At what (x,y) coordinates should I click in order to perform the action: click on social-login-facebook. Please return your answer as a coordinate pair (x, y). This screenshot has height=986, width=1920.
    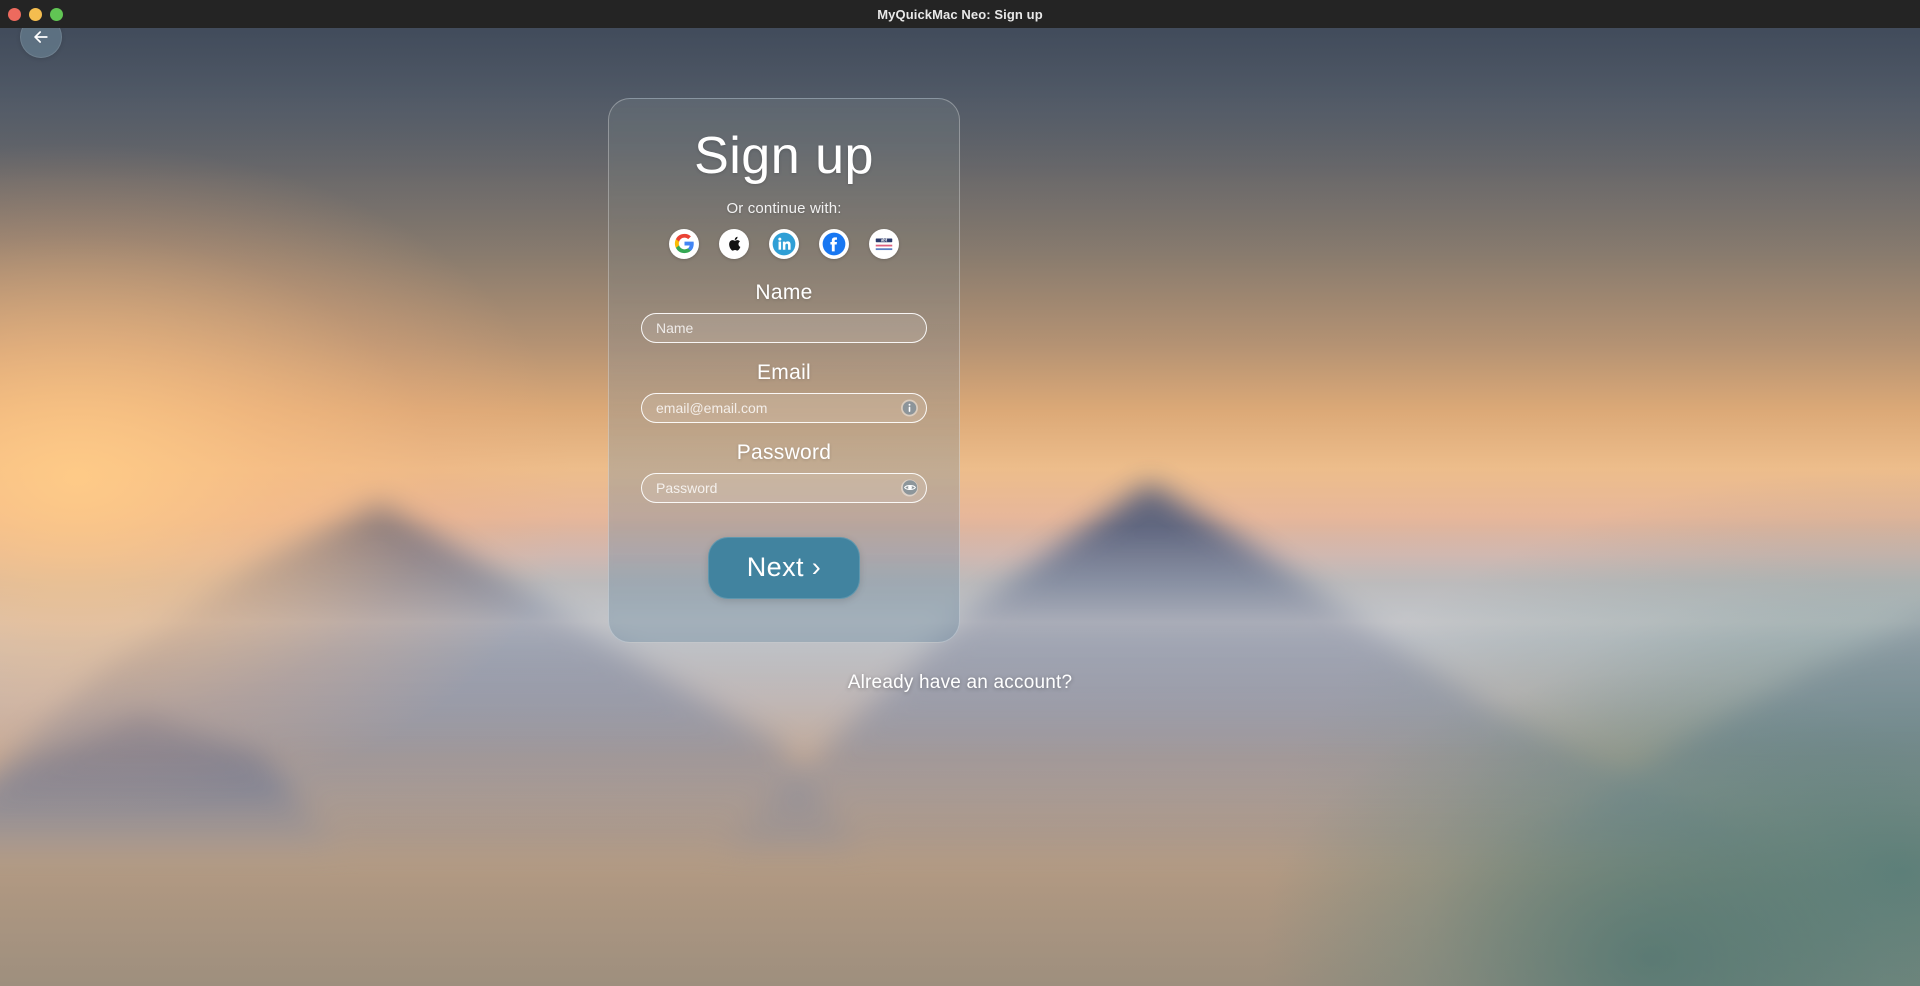
    Looking at the image, I should click on (834, 243).